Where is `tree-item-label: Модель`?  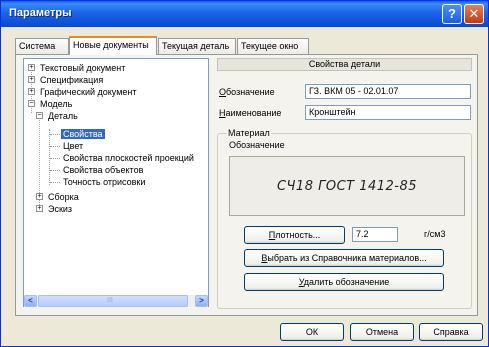
tree-item-label: Модель is located at coordinates (56, 104).